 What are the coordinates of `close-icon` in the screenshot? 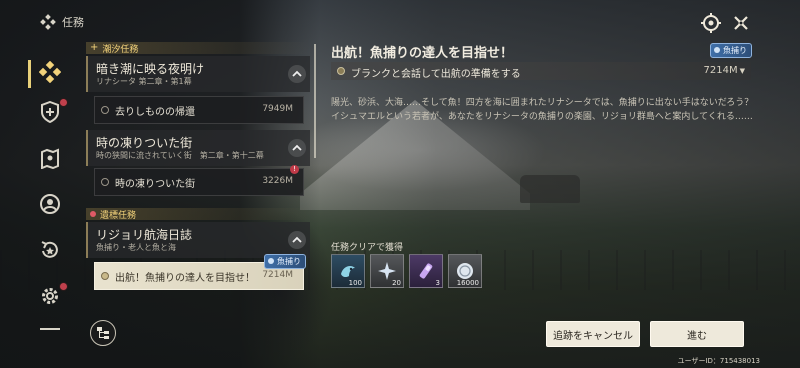 It's located at (741, 23).